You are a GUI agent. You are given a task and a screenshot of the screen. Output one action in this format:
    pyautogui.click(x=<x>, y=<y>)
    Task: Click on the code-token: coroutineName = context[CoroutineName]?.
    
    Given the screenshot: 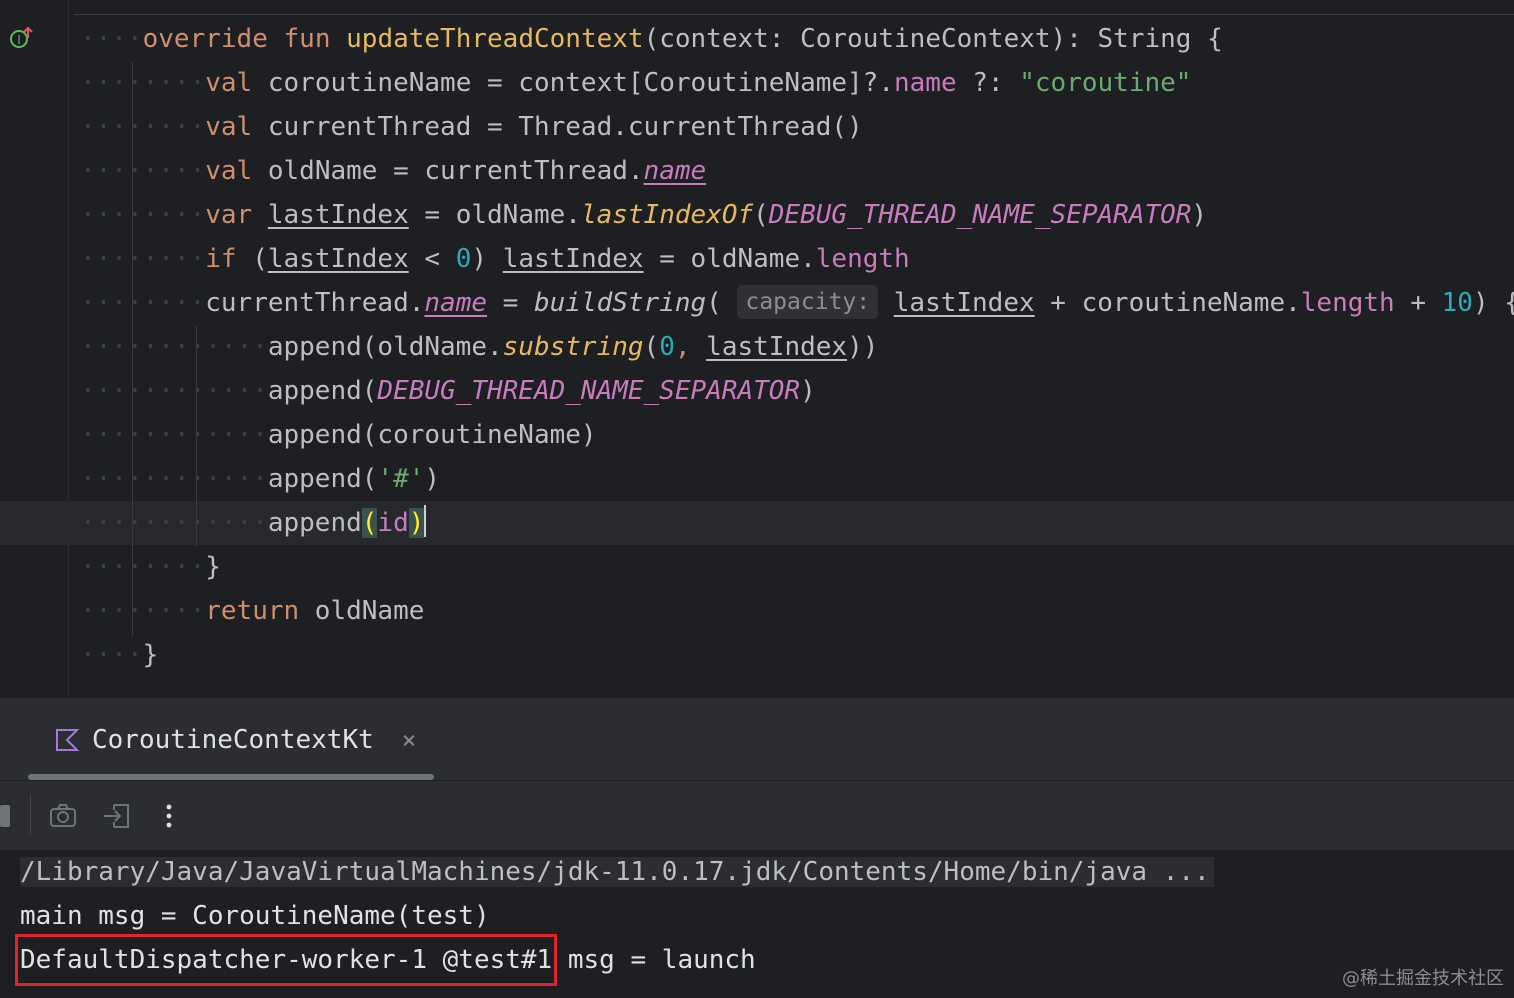 What is the action you would take?
    pyautogui.click(x=573, y=83)
    